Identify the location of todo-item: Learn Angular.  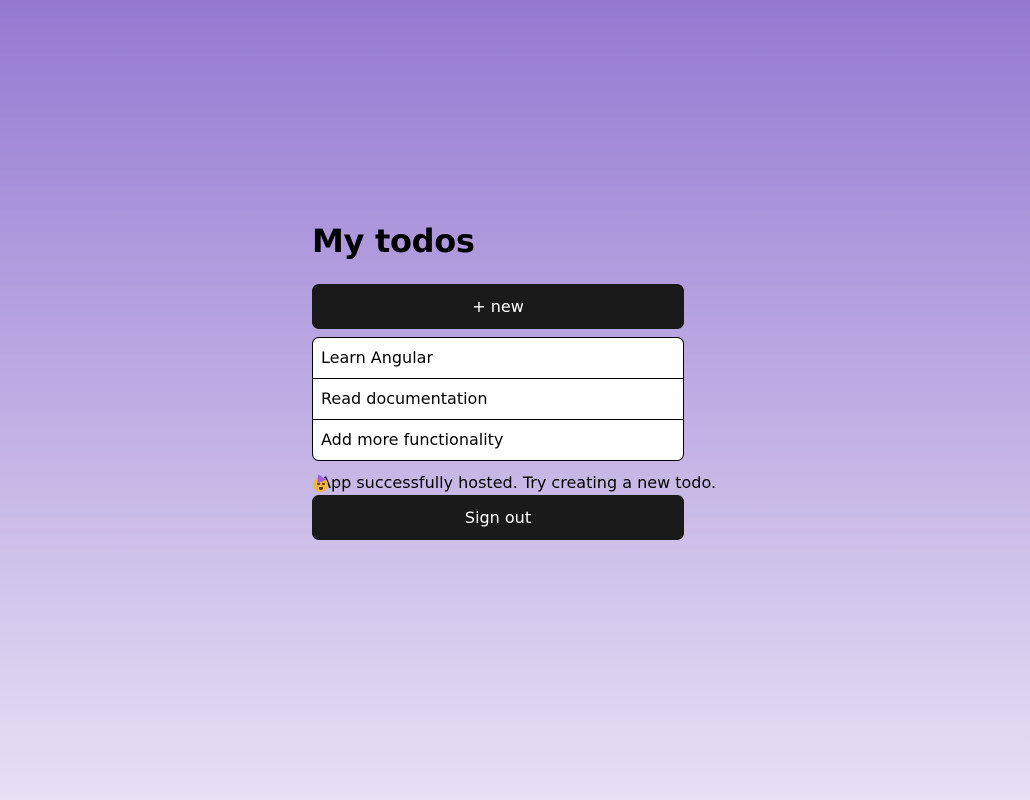
(498, 358).